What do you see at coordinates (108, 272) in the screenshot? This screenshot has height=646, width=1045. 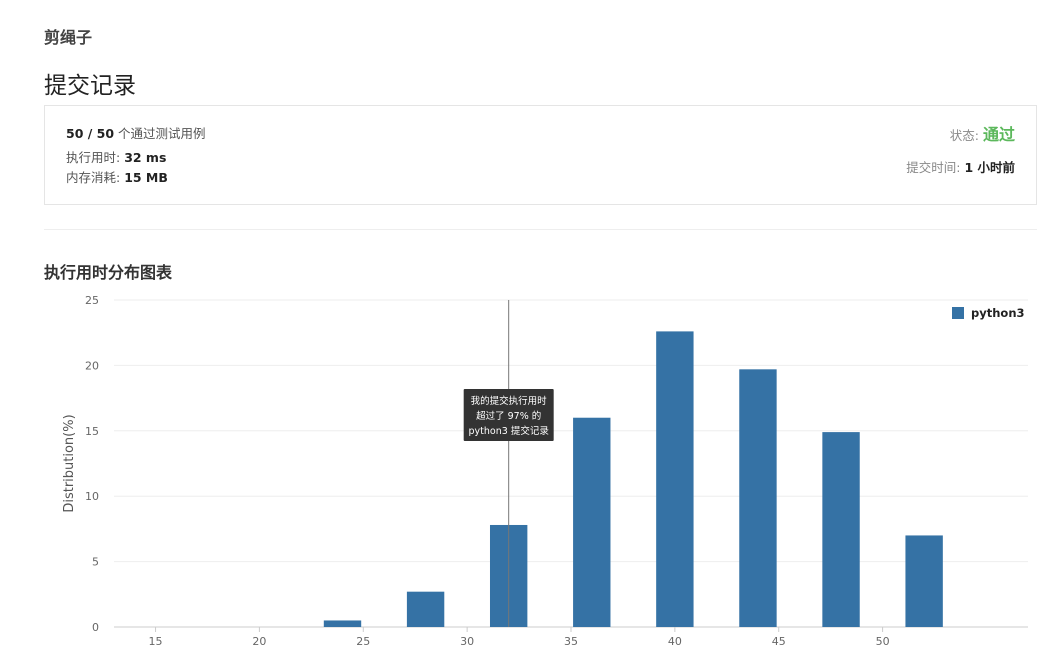 I see `chart-section-title: 执行用时分布图表` at bounding box center [108, 272].